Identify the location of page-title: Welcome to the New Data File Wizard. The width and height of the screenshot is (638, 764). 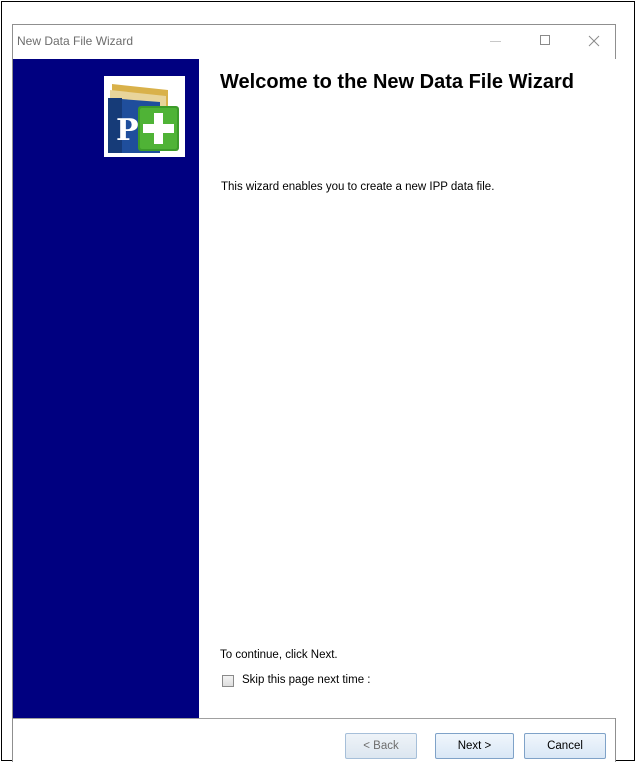
(397, 82).